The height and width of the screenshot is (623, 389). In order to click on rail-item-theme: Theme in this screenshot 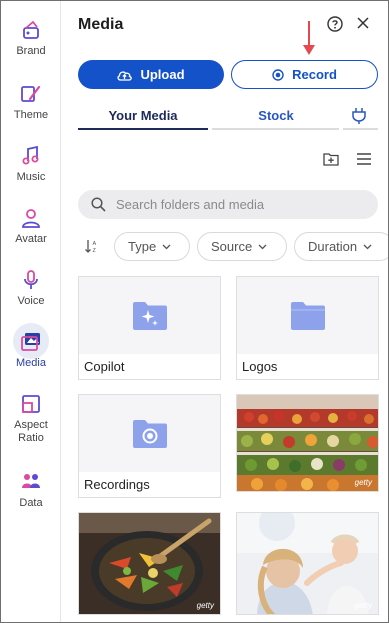, I will do `click(31, 102)`.